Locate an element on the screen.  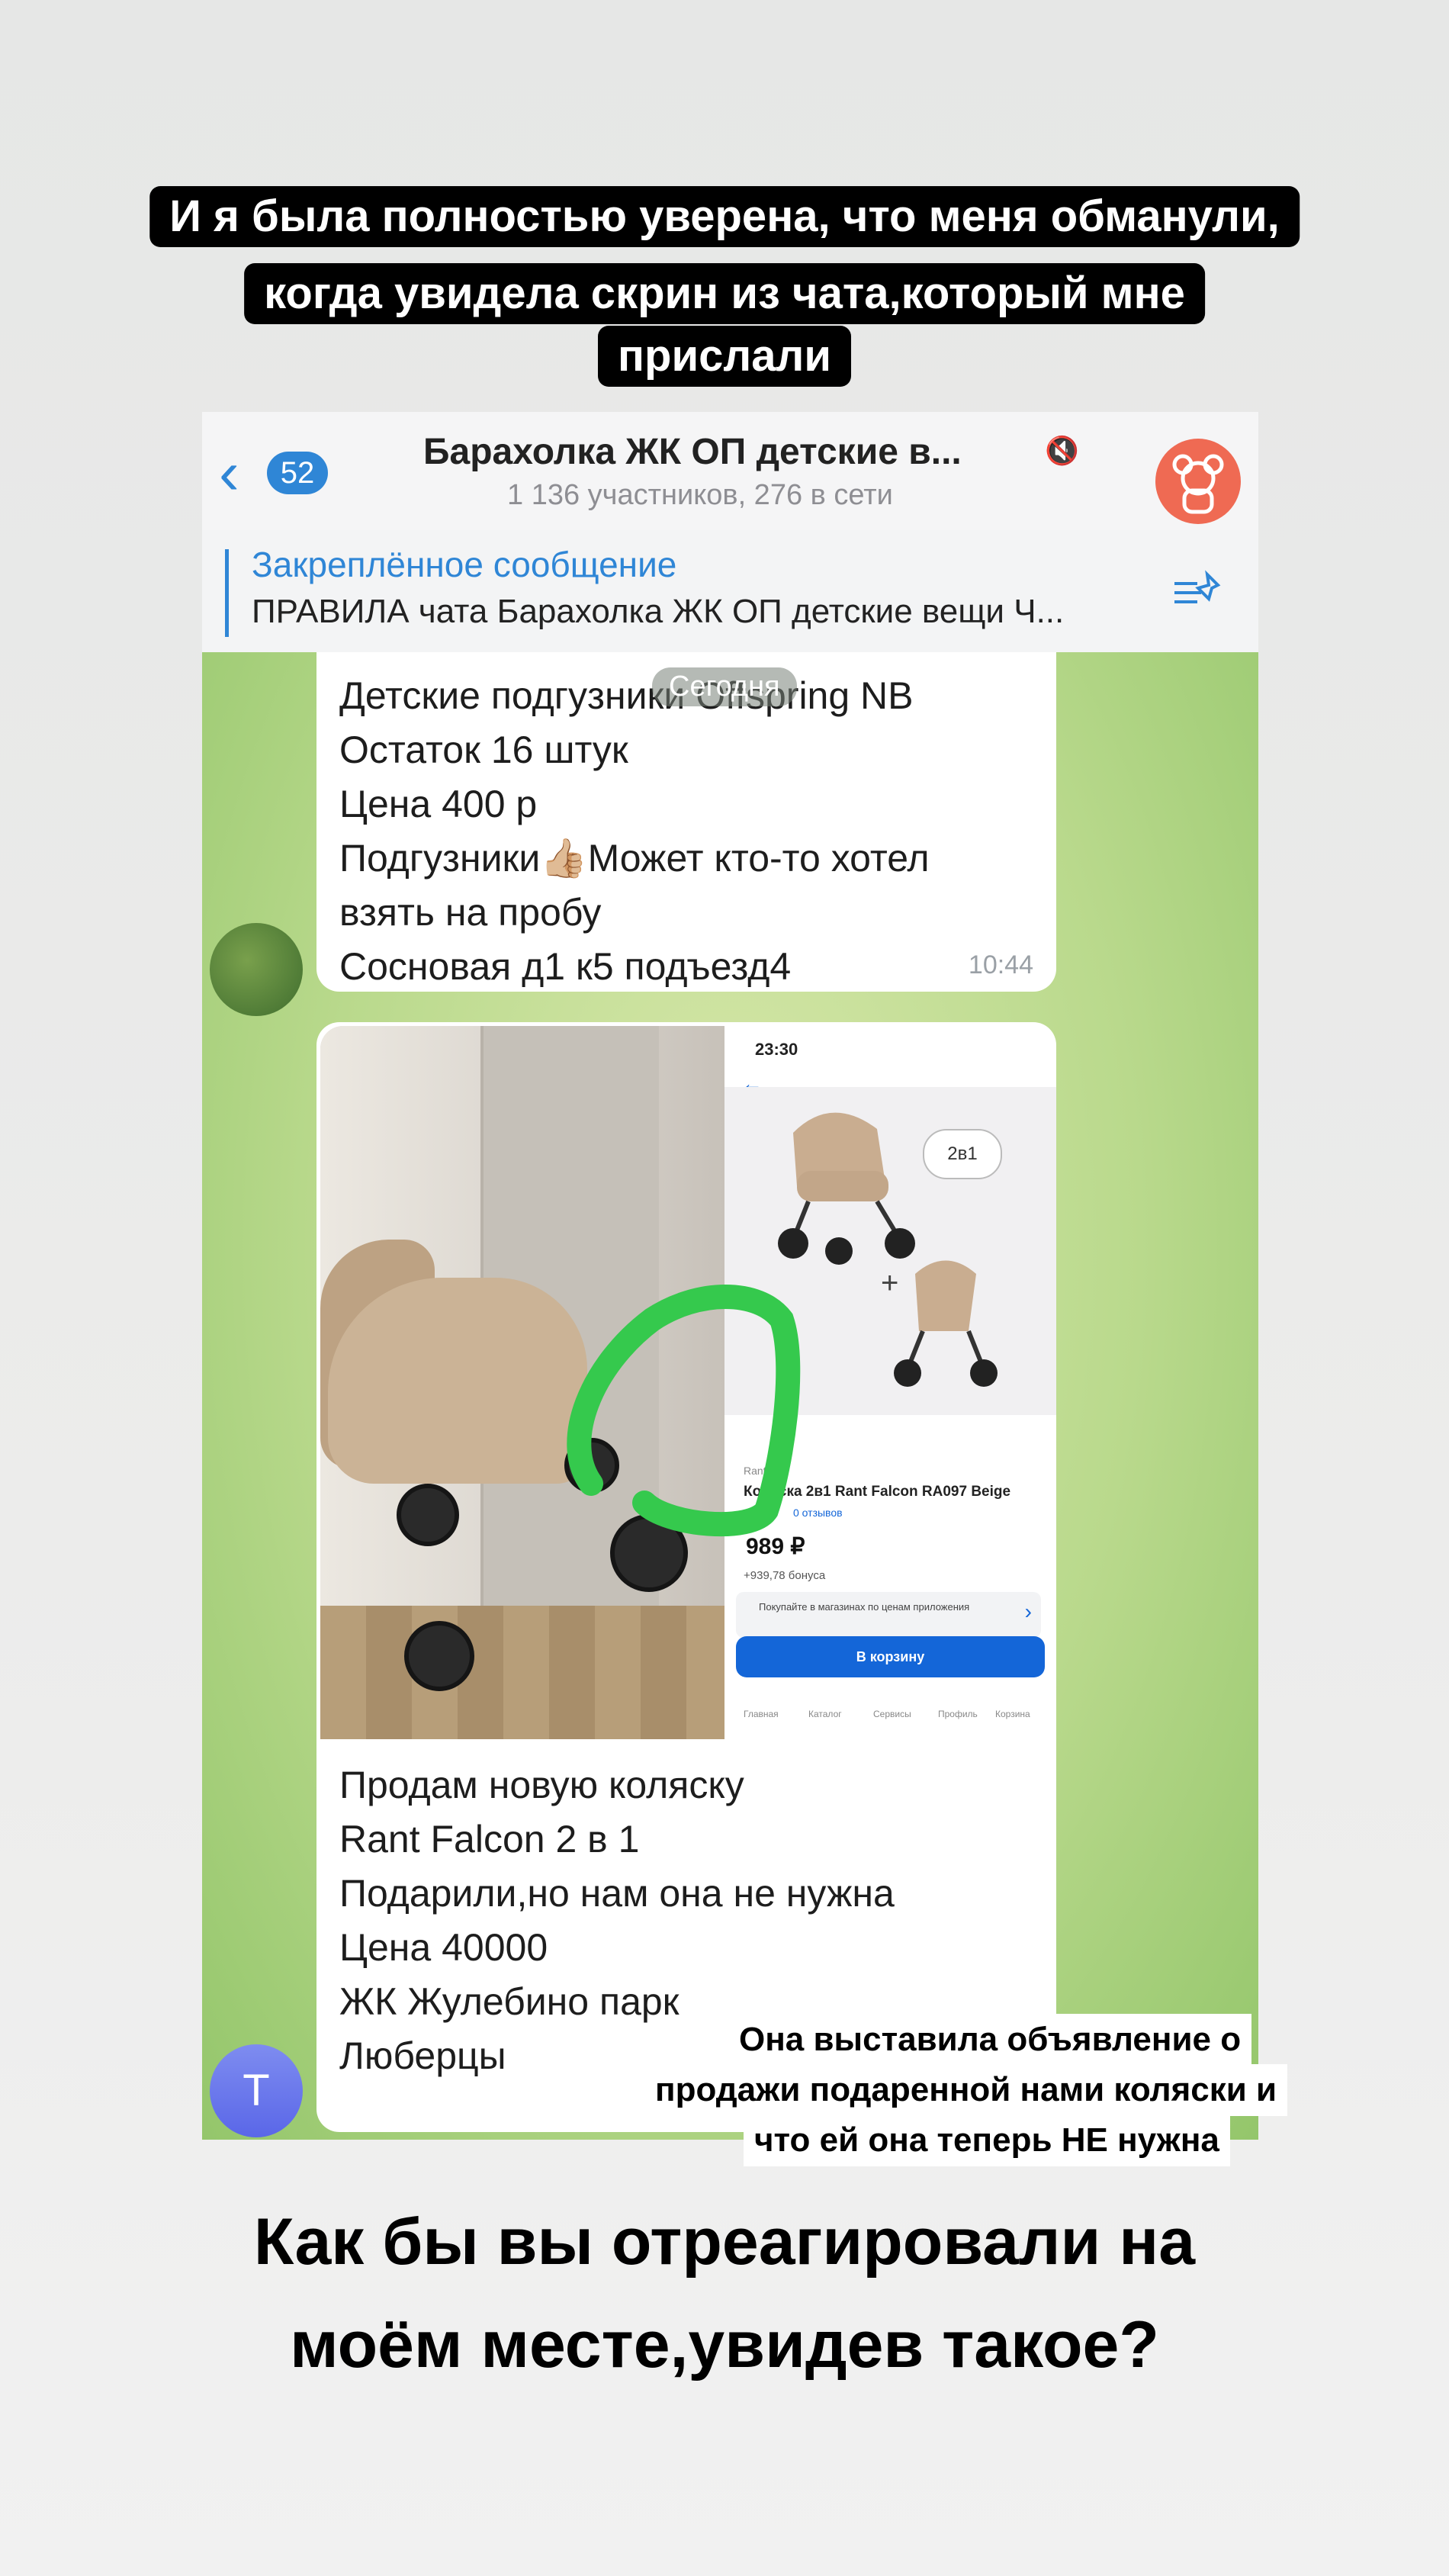
back-arrow-icon: ‹ is located at coordinates (229, 473).